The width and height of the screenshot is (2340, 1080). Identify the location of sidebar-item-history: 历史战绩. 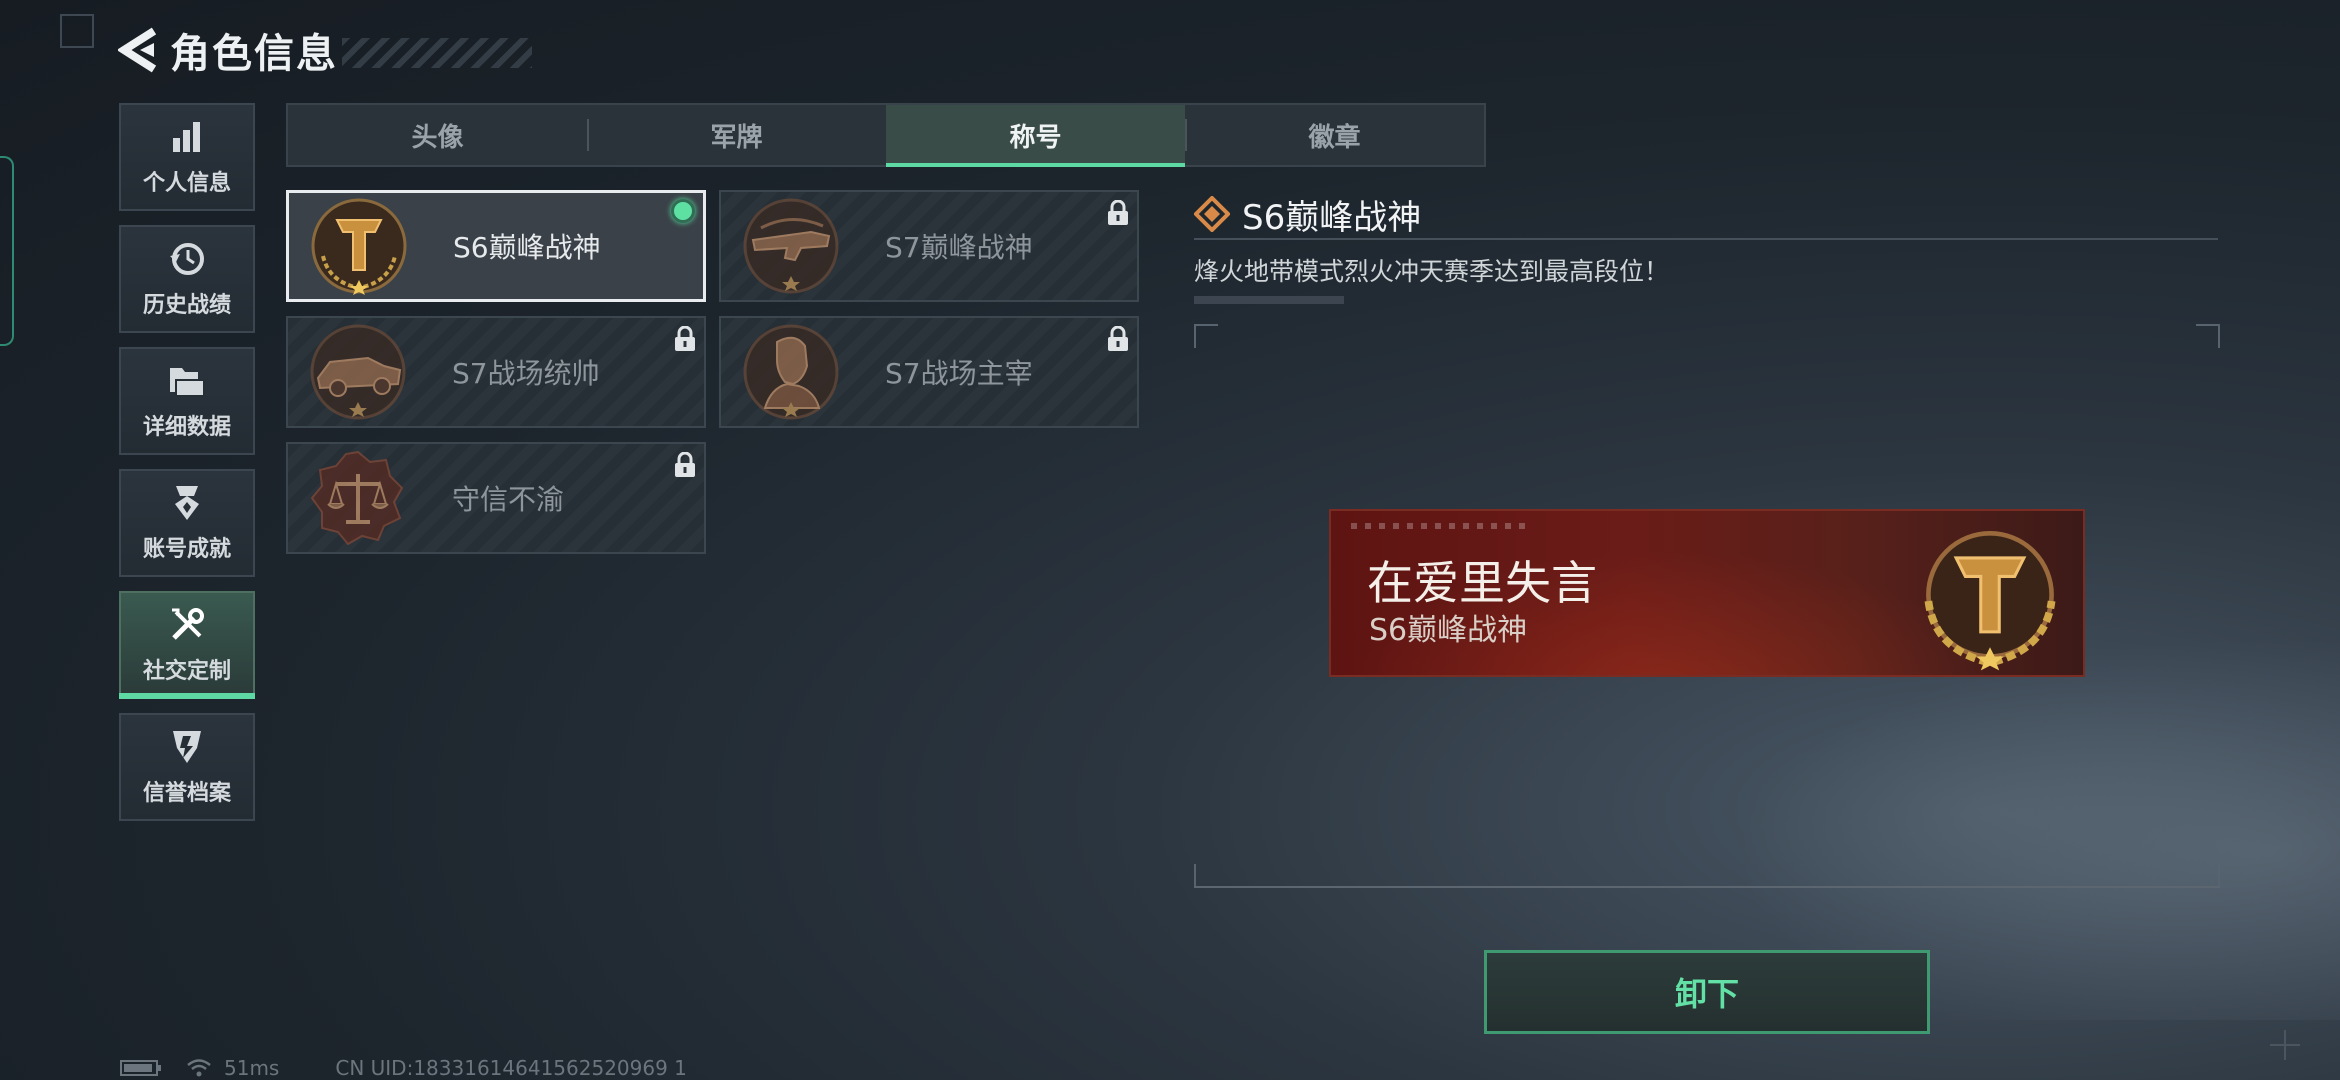
(187, 279).